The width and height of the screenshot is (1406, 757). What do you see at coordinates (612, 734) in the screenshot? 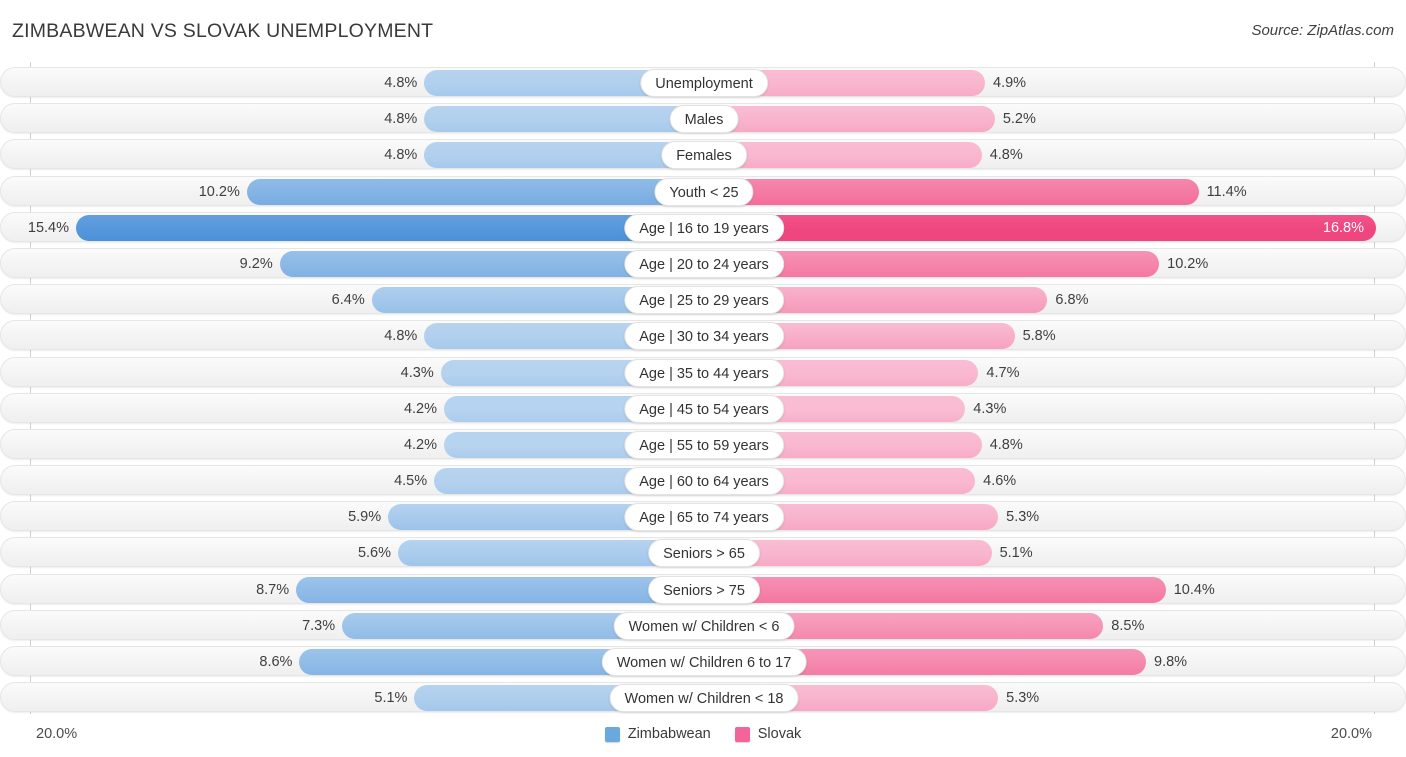
I see `legend-swatch-zimbabwean` at bounding box center [612, 734].